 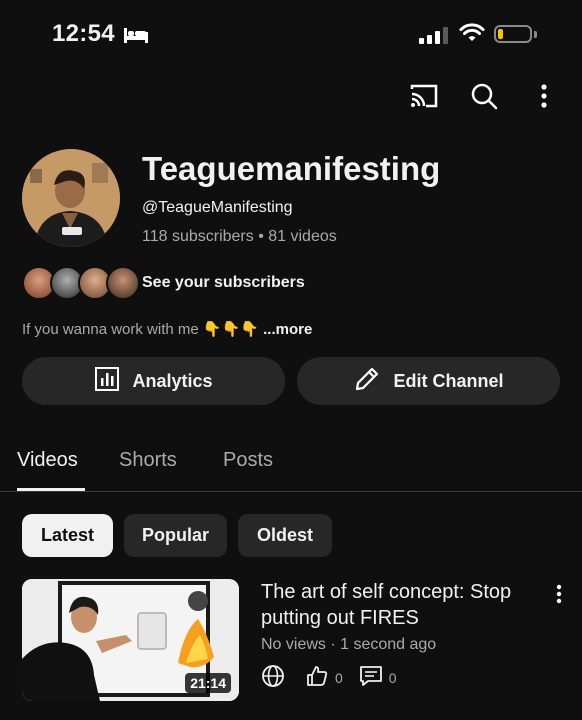 I want to click on likes-count: 0, so click(x=339, y=677).